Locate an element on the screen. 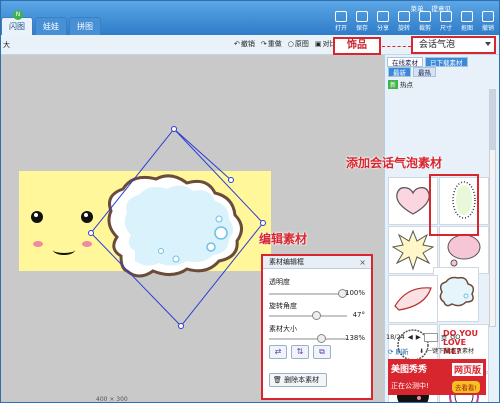 Image resolution: width=500 pixels, height=403 pixels. redo-button: ↷ 重做 is located at coordinates (271, 44).